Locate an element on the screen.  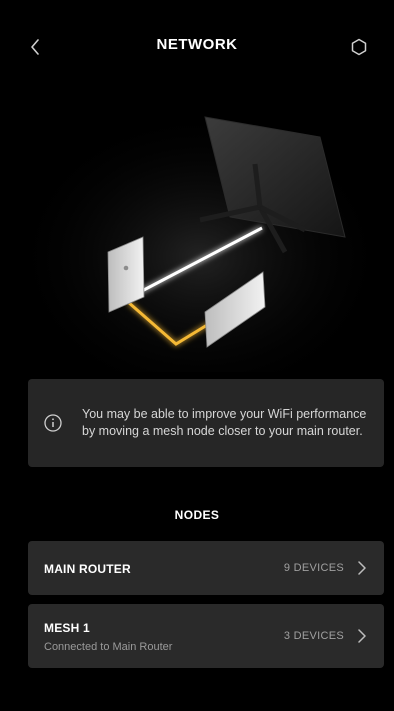
nodes-section-title: NODES is located at coordinates (197, 515).